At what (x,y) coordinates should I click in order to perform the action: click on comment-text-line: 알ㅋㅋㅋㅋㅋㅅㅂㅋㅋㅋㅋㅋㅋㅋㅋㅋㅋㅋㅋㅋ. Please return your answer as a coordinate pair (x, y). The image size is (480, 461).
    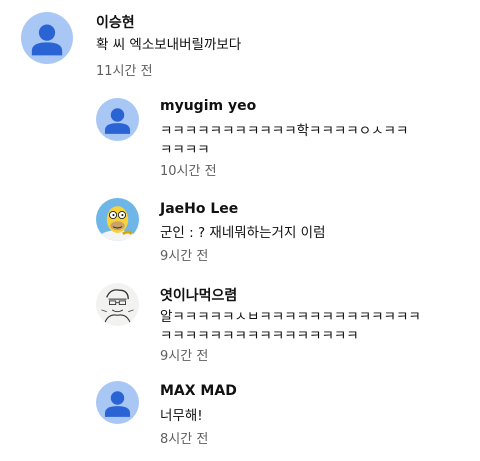
    Looking at the image, I should click on (290, 317).